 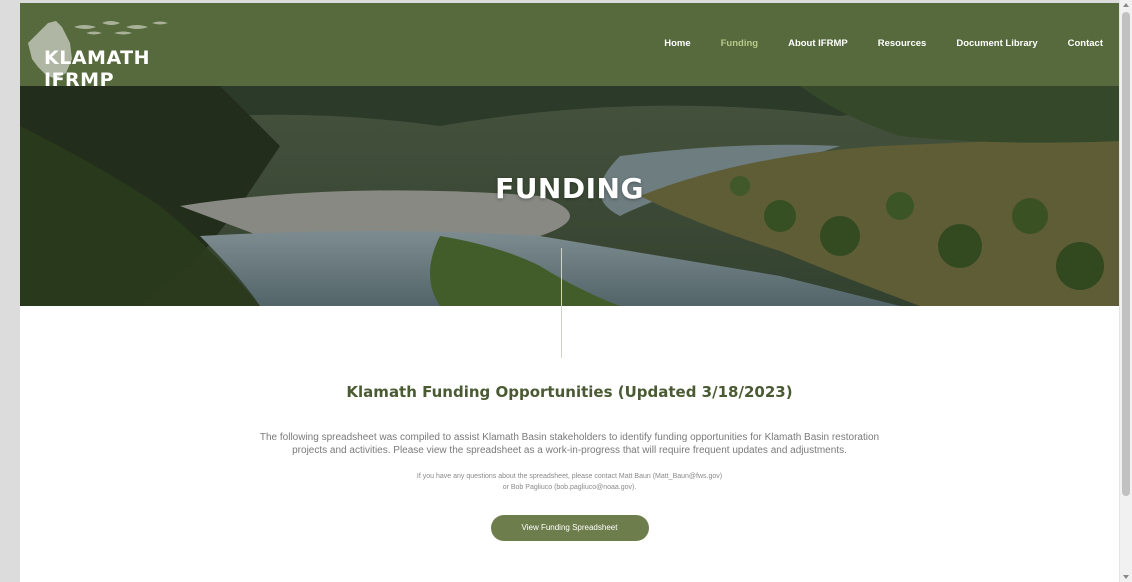 I want to click on nav-home: Home, so click(x=677, y=43).